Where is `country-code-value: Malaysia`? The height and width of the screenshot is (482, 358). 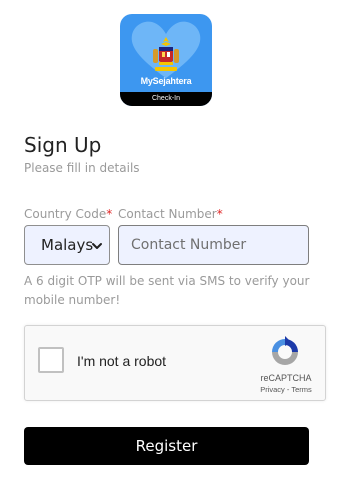
country-code-value: Malaysia is located at coordinates (67, 245).